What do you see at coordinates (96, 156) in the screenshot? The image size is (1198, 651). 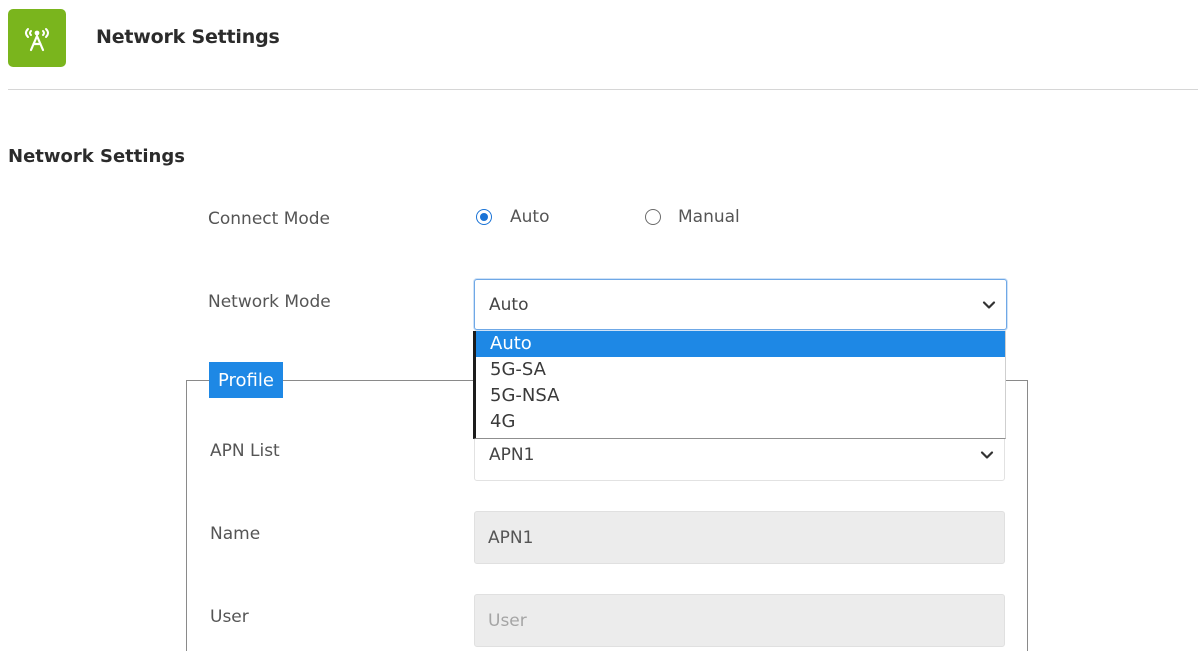 I see `section-title: Network Settings` at bounding box center [96, 156].